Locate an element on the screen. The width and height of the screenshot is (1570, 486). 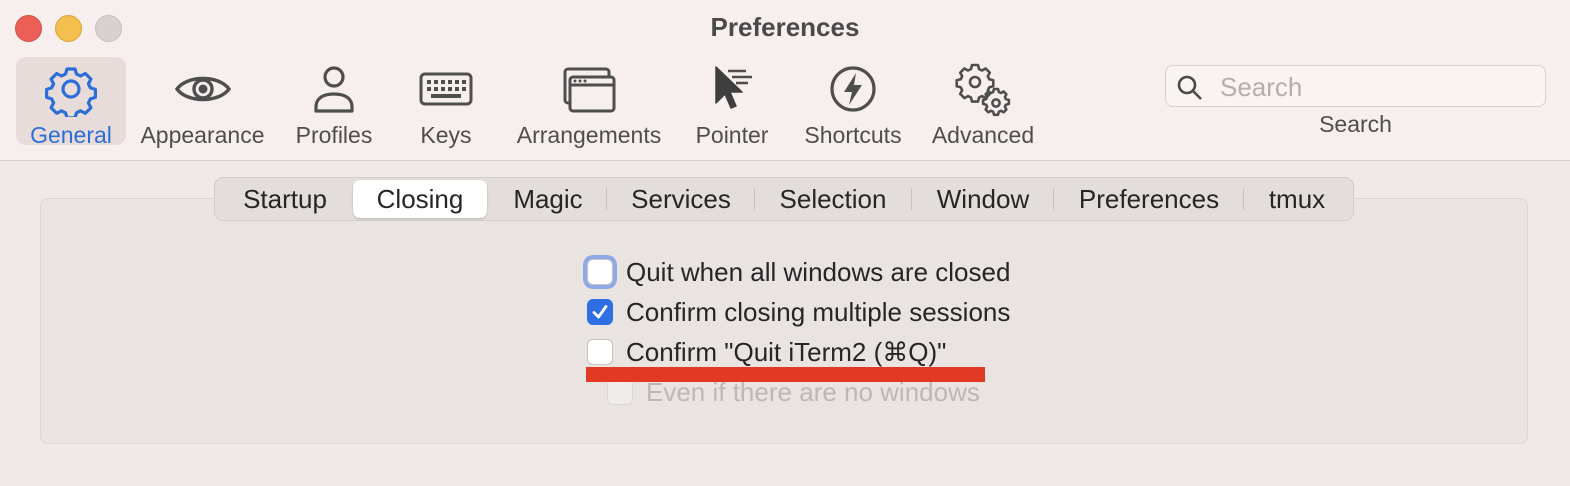
tab-magic: Magic is located at coordinates (548, 199).